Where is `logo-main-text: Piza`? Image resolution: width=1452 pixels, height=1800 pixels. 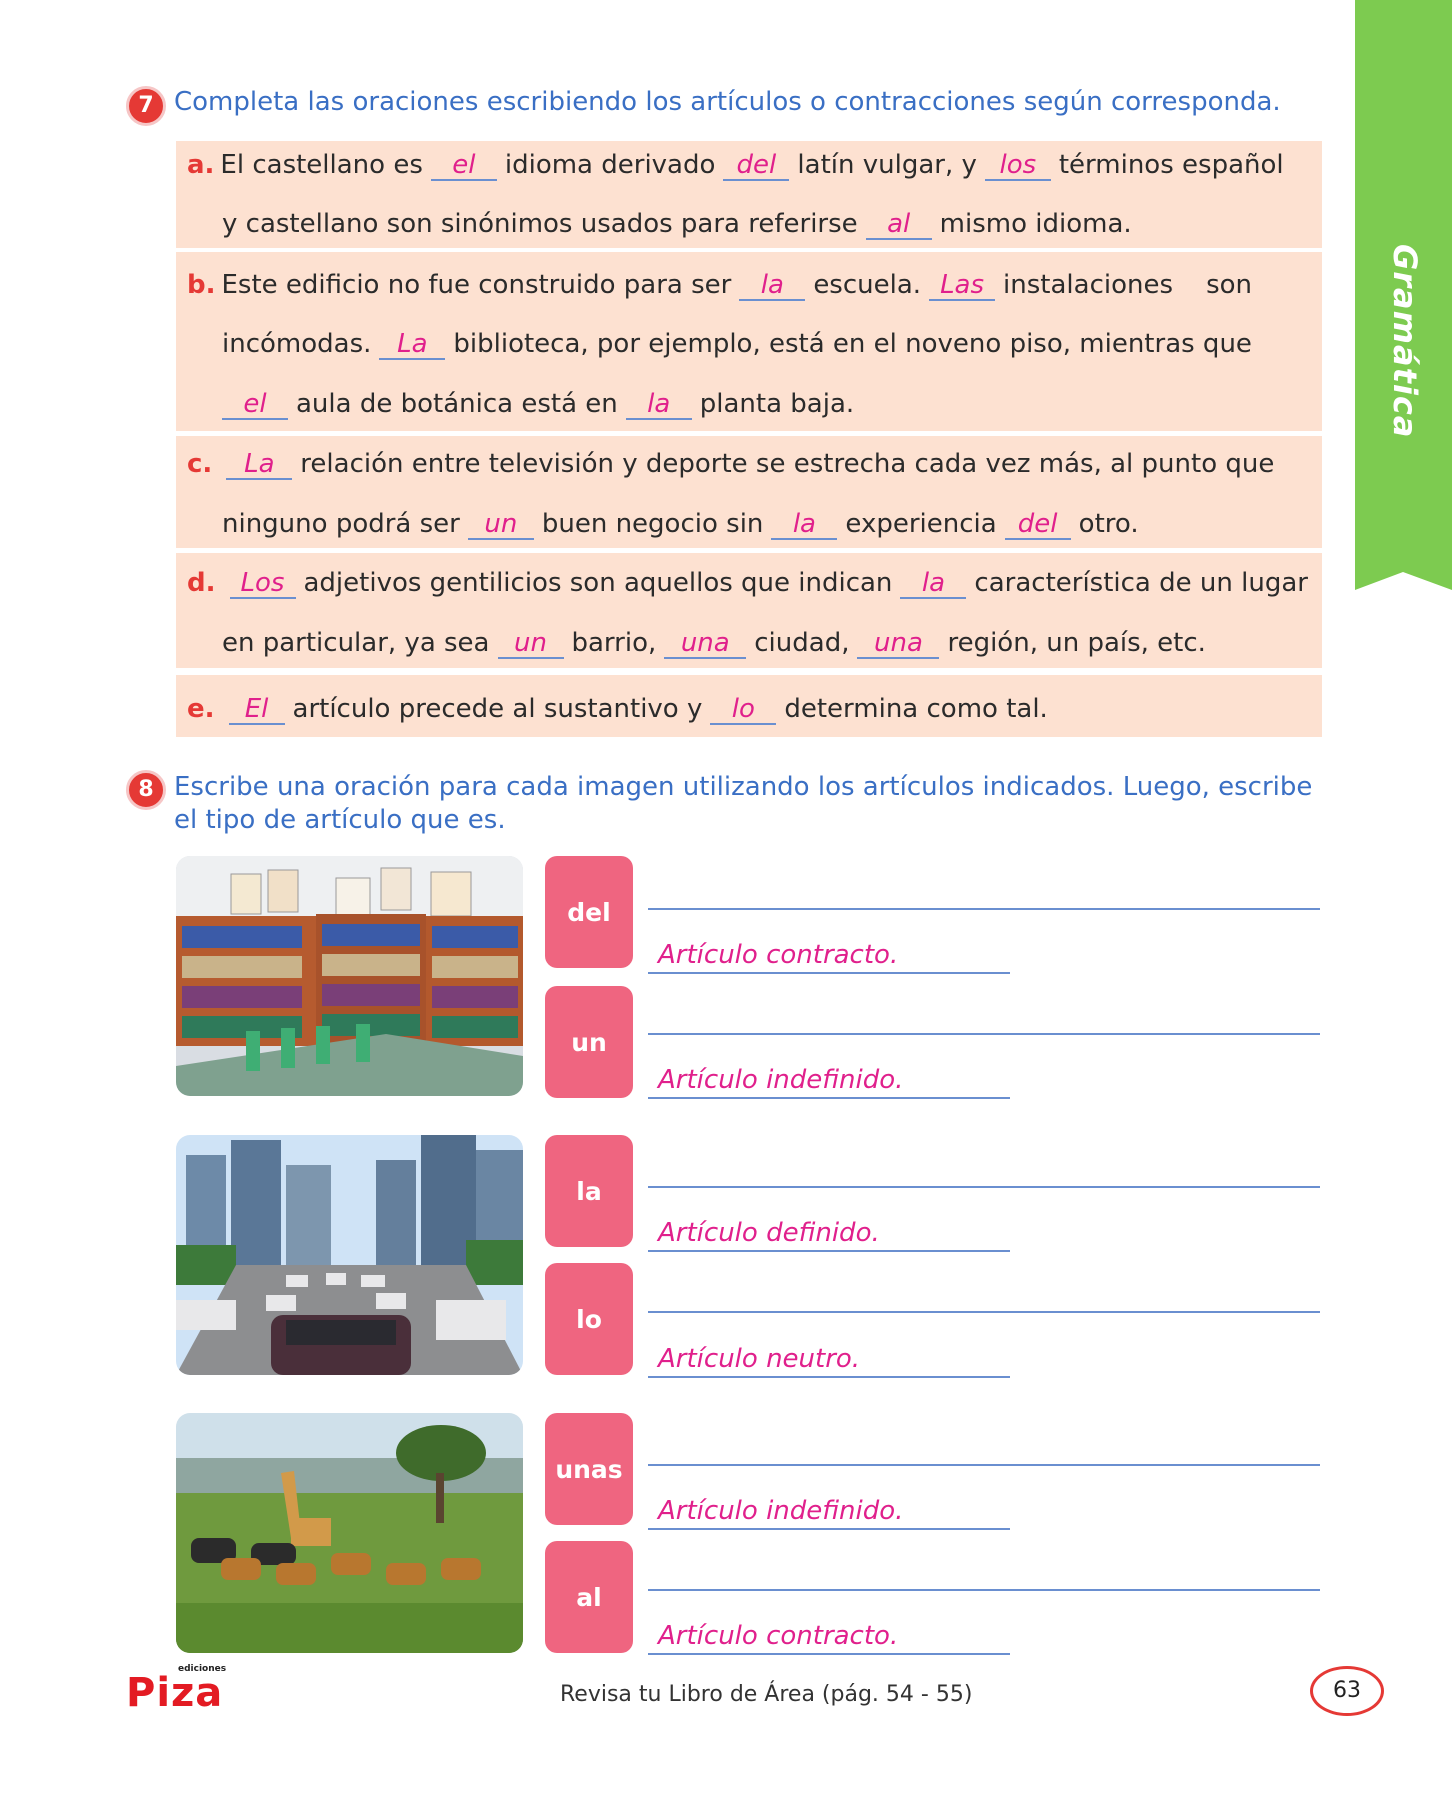 logo-main-text: Piza is located at coordinates (175, 1693).